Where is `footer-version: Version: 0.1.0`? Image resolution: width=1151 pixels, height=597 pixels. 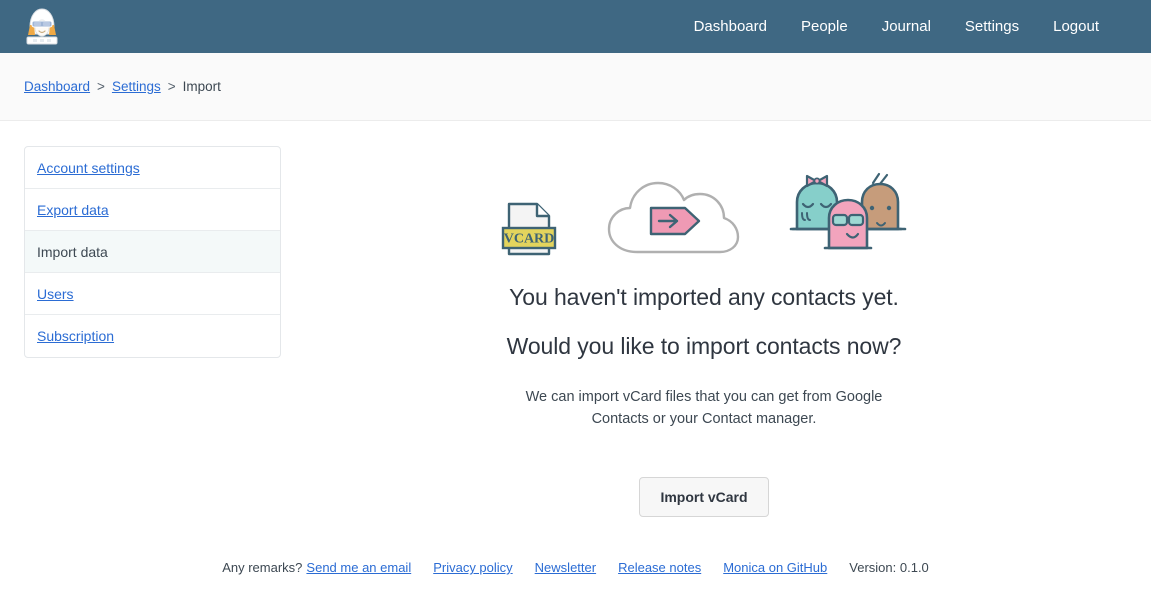
footer-version: Version: 0.1.0 is located at coordinates (889, 567).